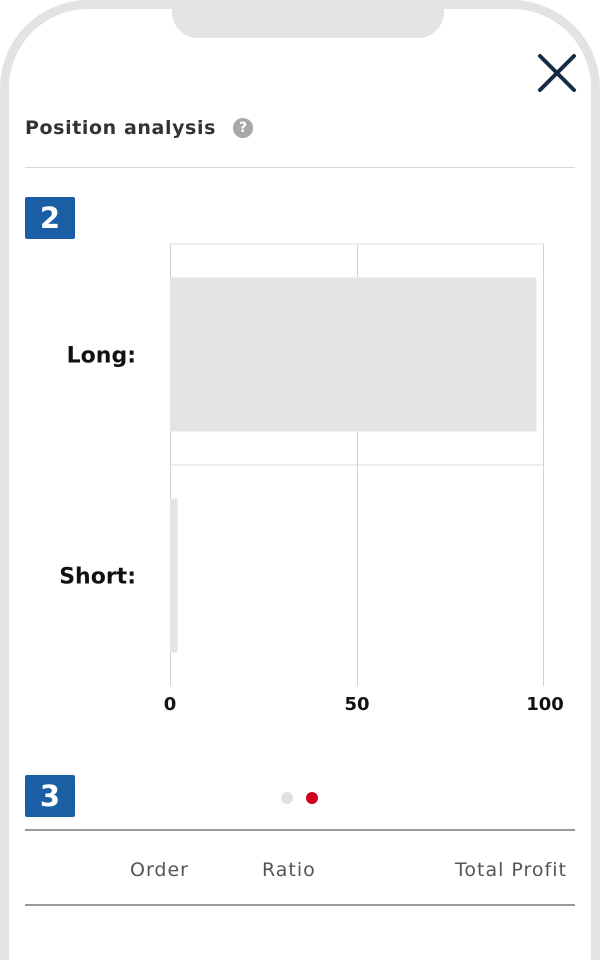 This screenshot has height=960, width=600. Describe the element at coordinates (170, 704) in the screenshot. I see `x-tick-label: 0` at that location.